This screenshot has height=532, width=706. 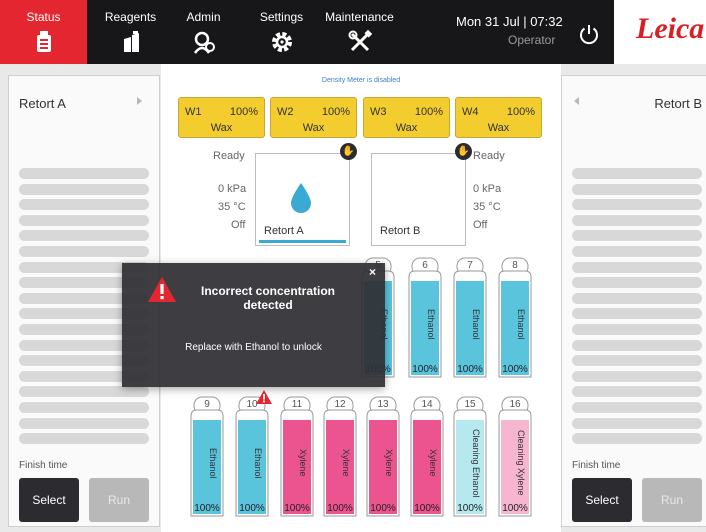 I want to click on bottle-9: 9 Ethanol 100%, so click(x=207, y=457).